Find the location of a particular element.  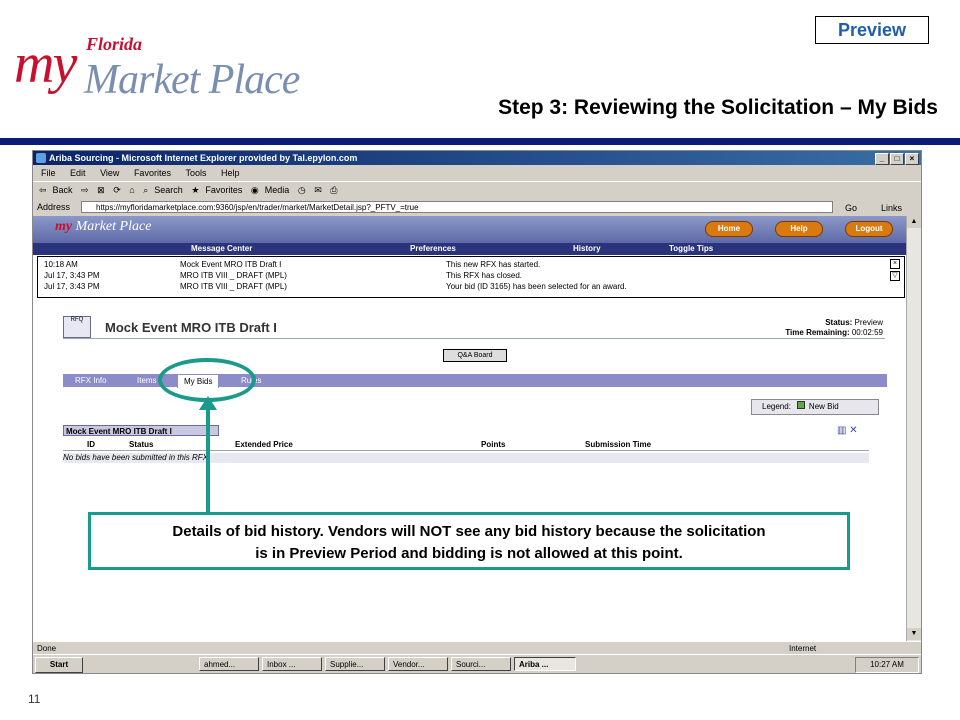

app-header: my Market Place Home Help Logout is located at coordinates (469, 229).